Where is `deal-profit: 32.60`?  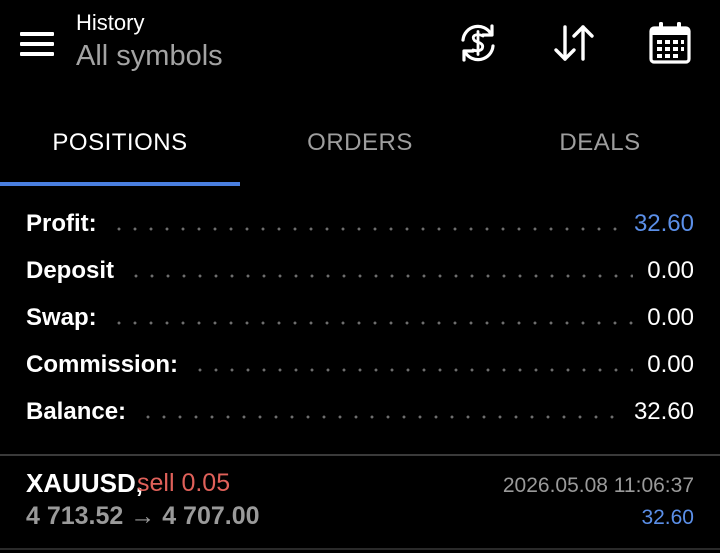 deal-profit: 32.60 is located at coordinates (667, 517).